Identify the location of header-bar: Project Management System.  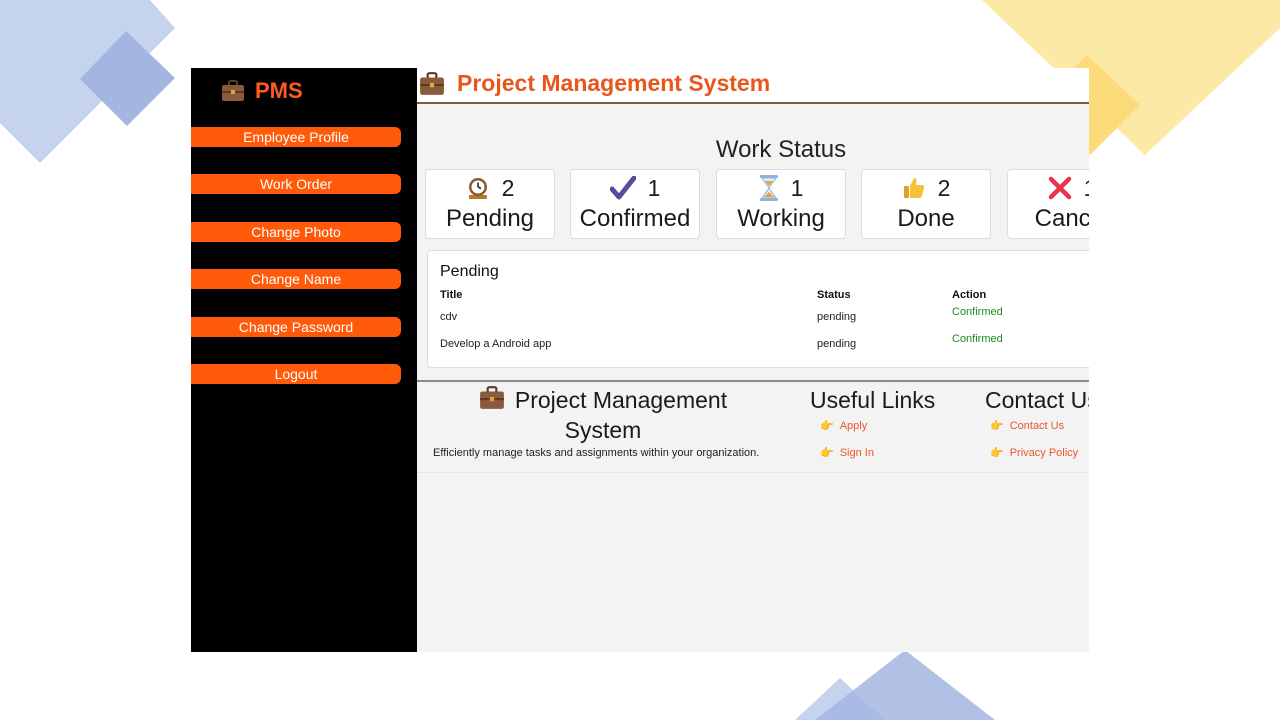
(753, 86).